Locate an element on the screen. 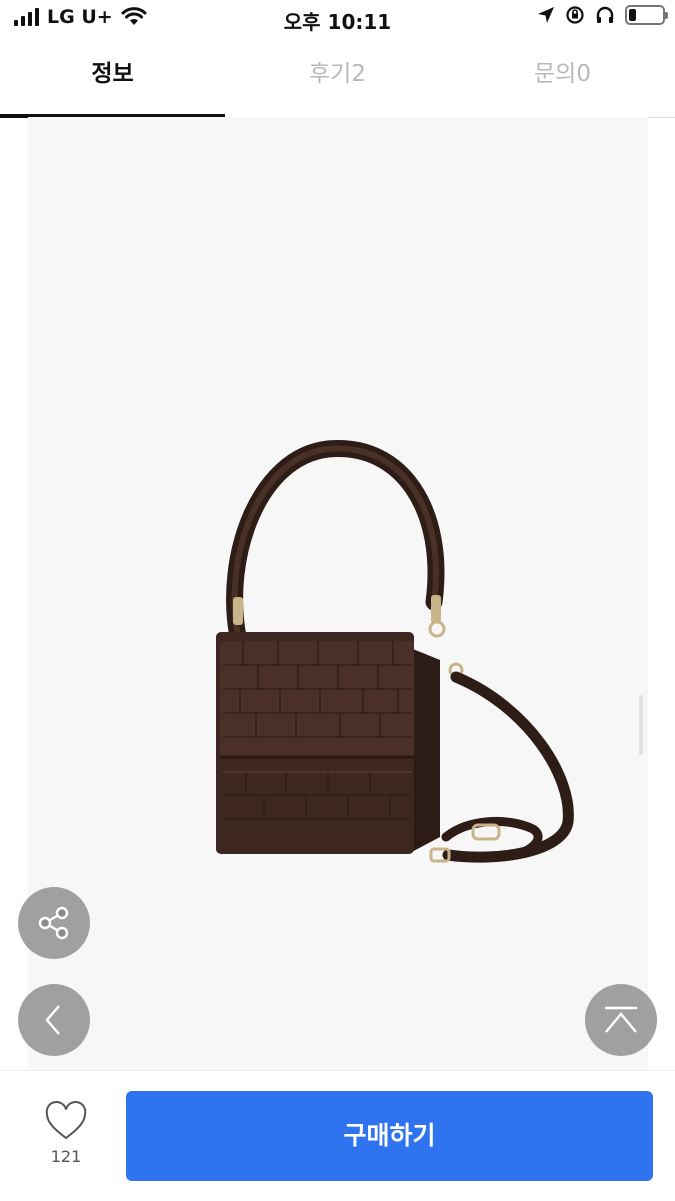 This screenshot has width=675, height=1201. status-bar: LG U+ 오후 10:11 is located at coordinates (337, 18).